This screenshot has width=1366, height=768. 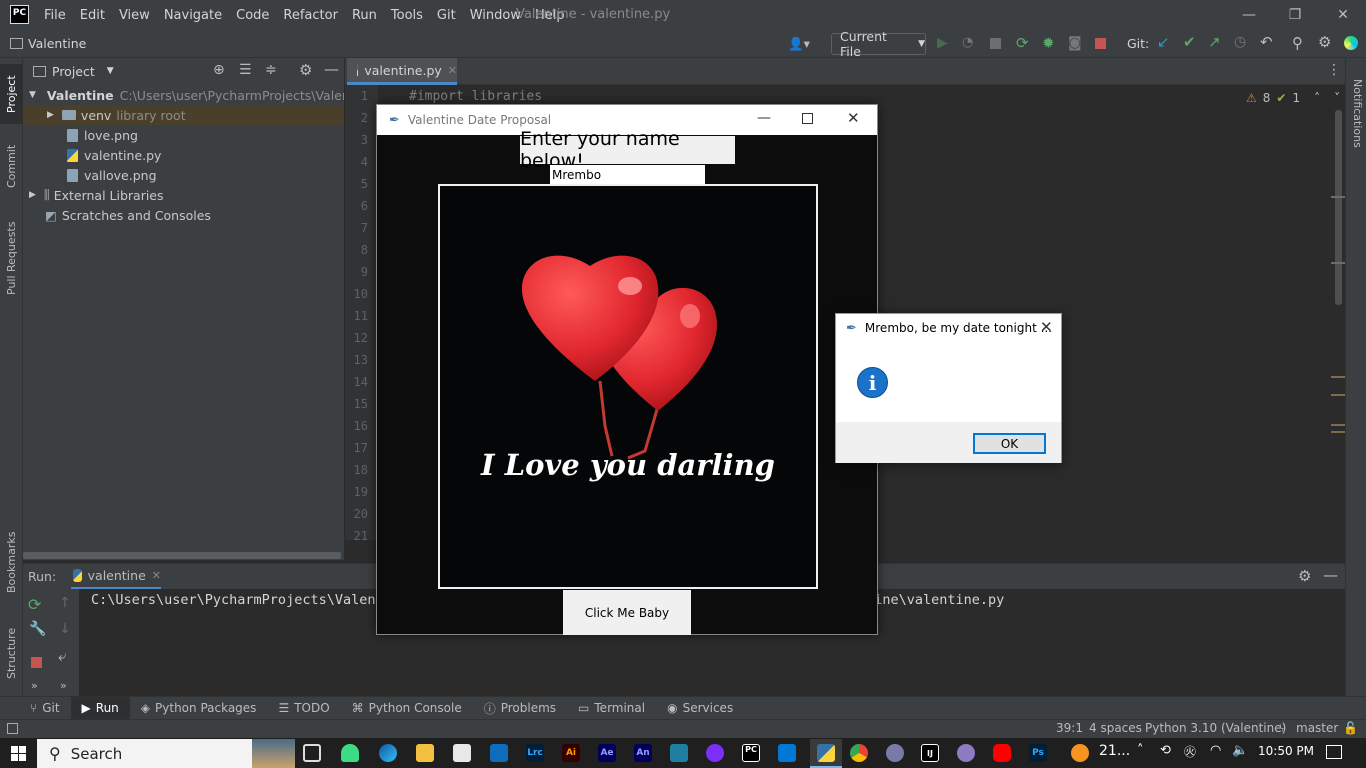 I want to click on chrome-icon, so click(x=859, y=753).